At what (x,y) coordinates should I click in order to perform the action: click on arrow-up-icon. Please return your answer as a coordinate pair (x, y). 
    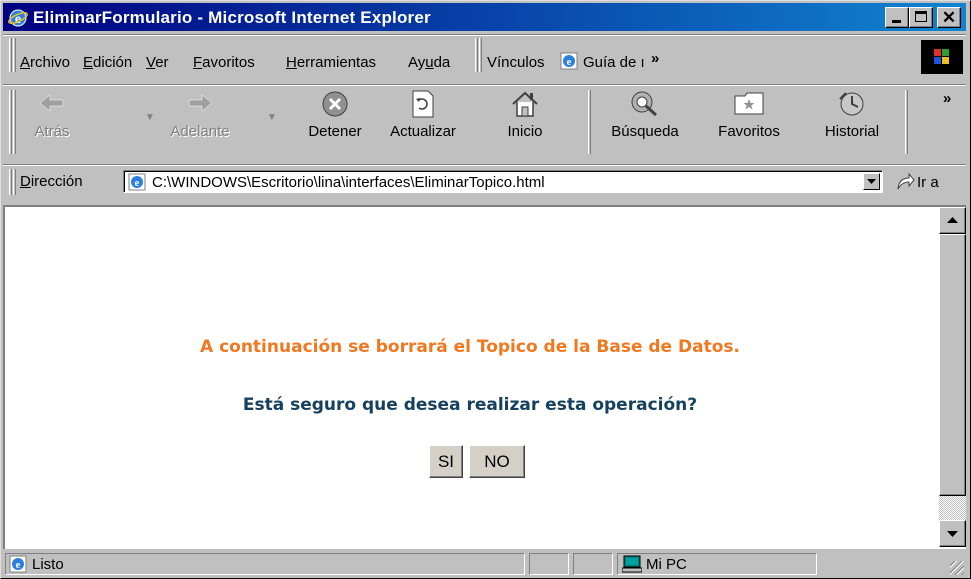
    Looking at the image, I should click on (952, 220).